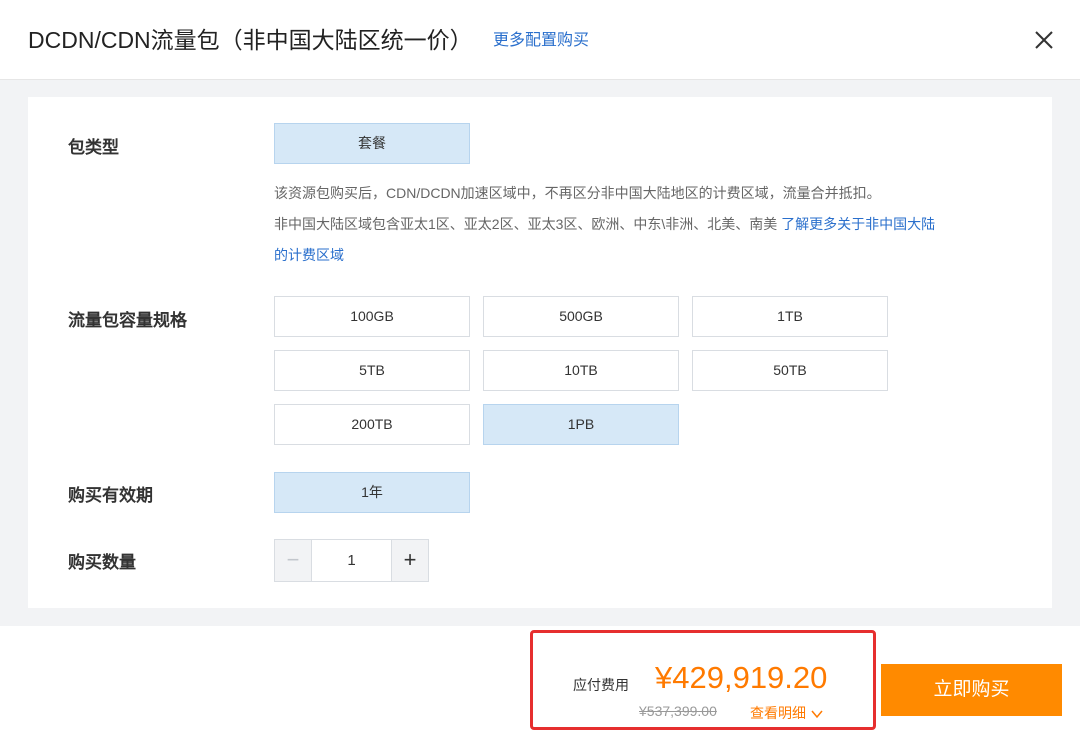 This screenshot has height=740, width=1080. I want to click on dialog-title: DCDN/CDN流量包（非中国大陆区统一价）, so click(250, 40).